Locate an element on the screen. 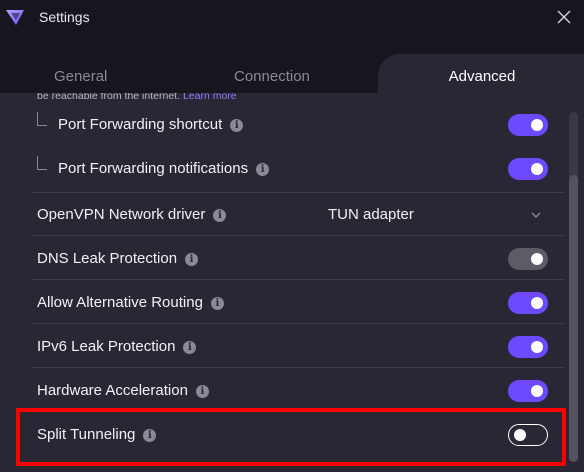 The image size is (584, 472). chevron-down-icon is located at coordinates (536, 215).